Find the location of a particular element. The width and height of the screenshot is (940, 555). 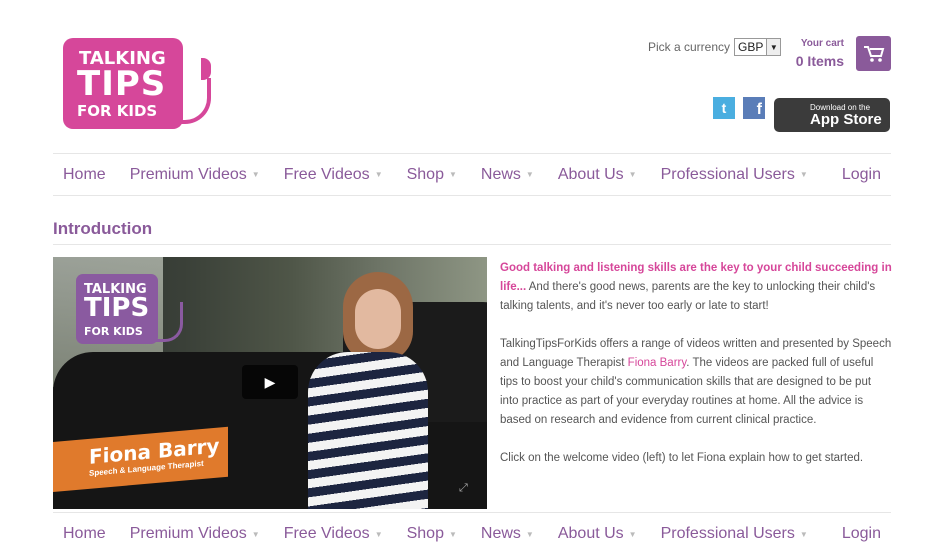

shopping-cart-icon is located at coordinates (873, 53).